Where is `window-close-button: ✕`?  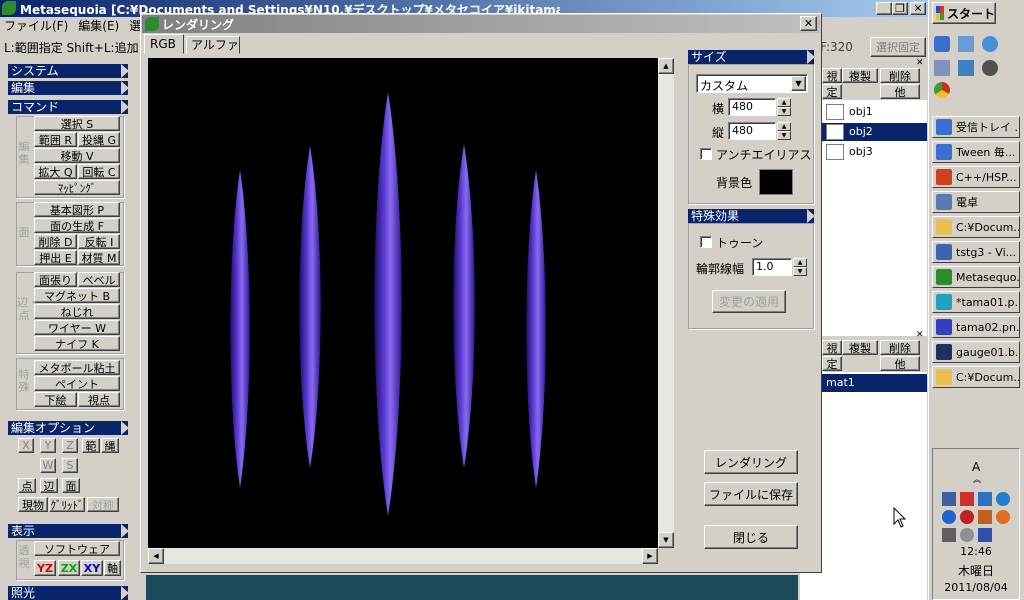
window-close-button: ✕ is located at coordinates (918, 8).